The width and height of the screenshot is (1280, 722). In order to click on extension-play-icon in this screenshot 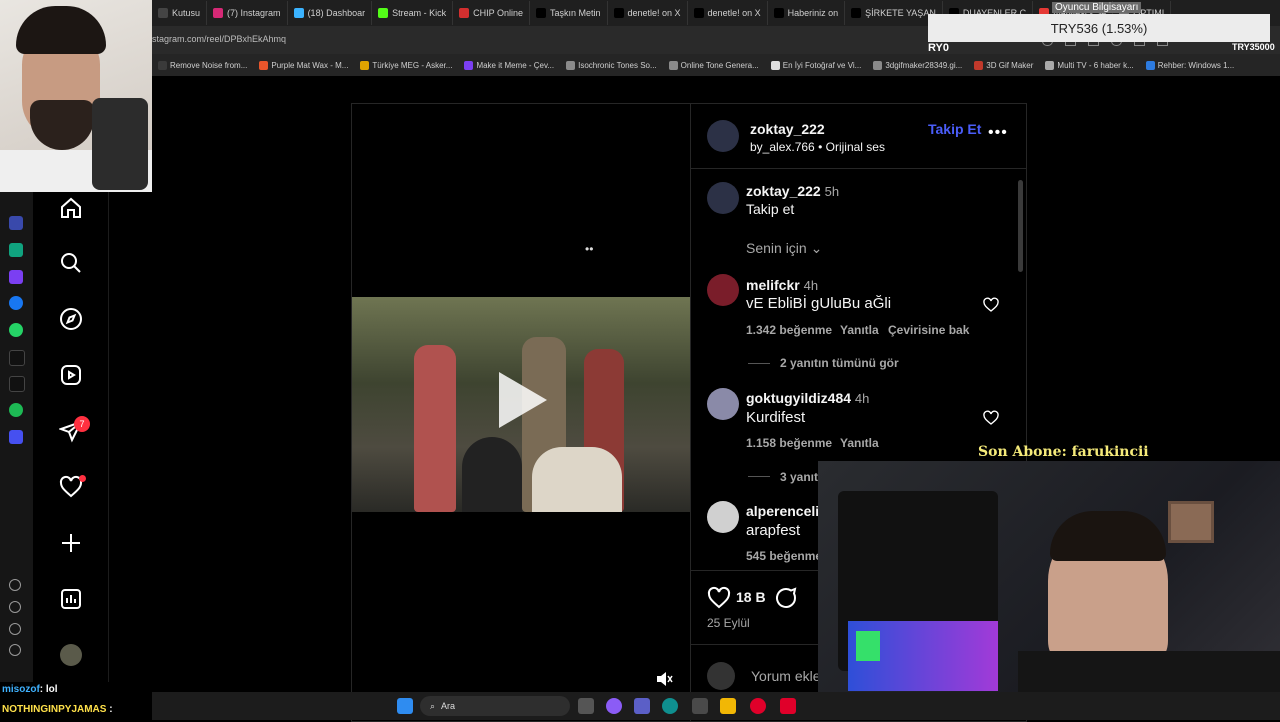, I will do `click(16, 437)`.